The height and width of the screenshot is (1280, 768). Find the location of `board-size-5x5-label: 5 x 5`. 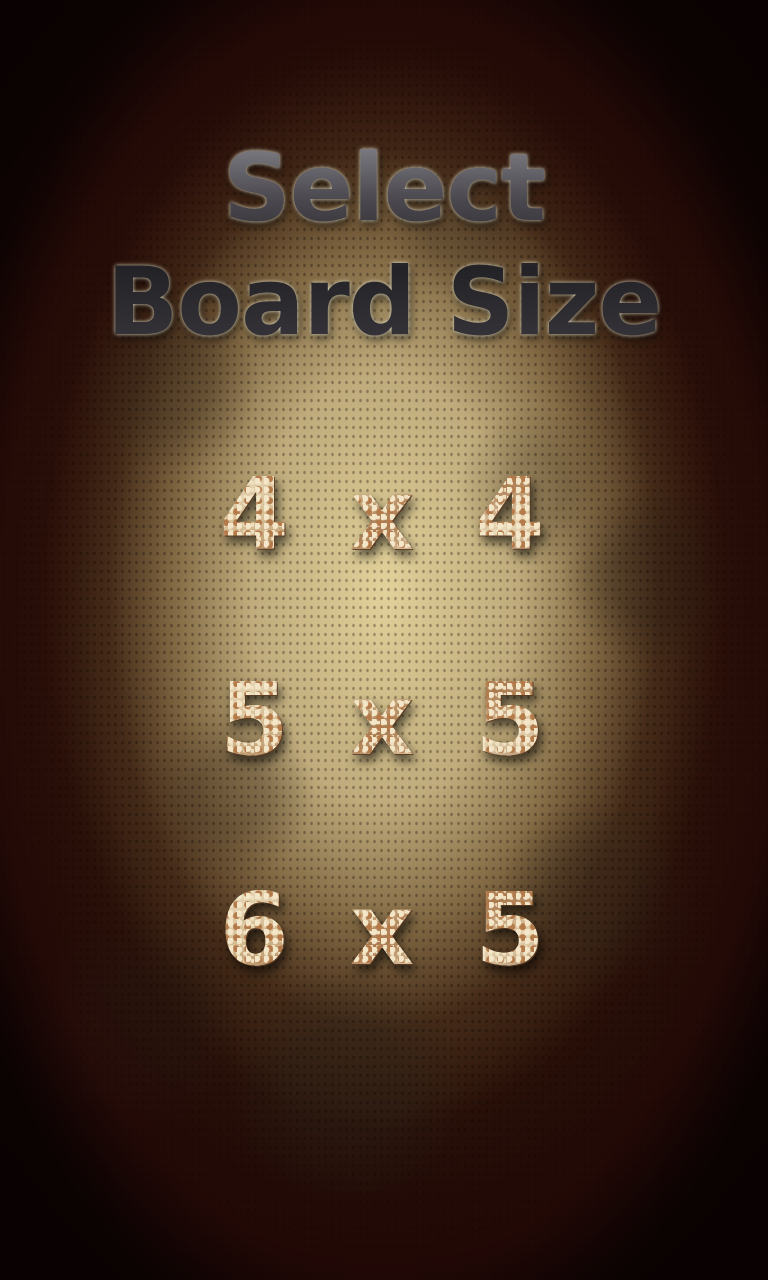

board-size-5x5-label: 5 x 5 is located at coordinates (384, 719).